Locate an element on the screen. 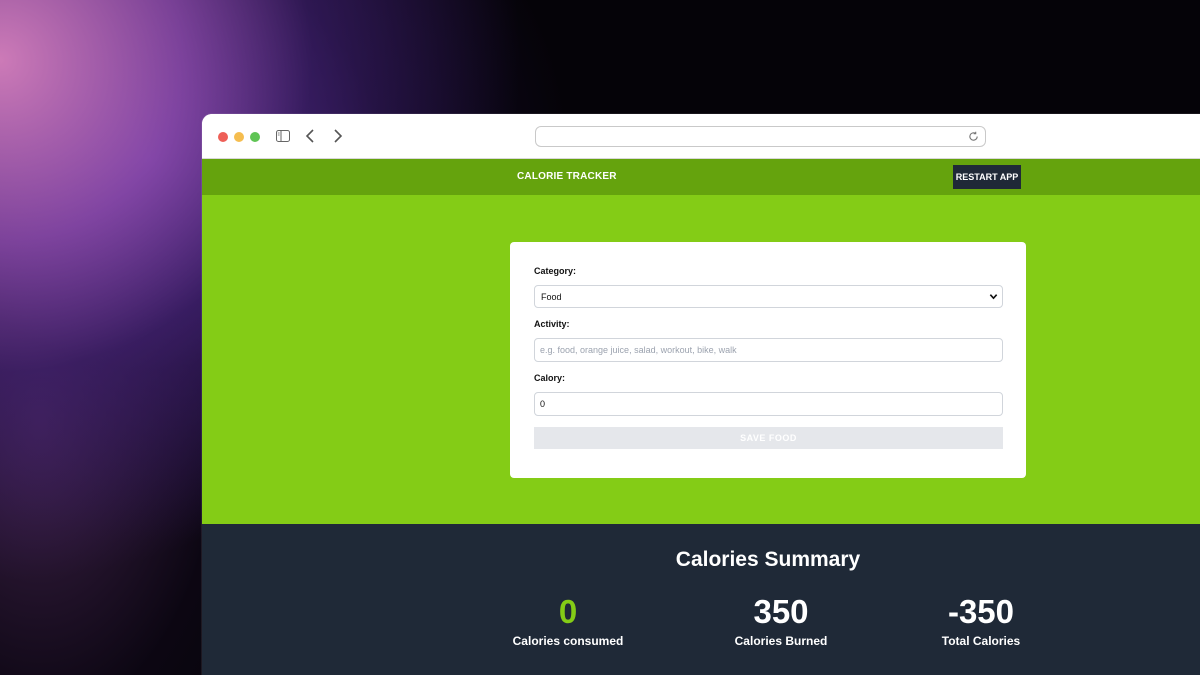  address-bar is located at coordinates (760, 136).